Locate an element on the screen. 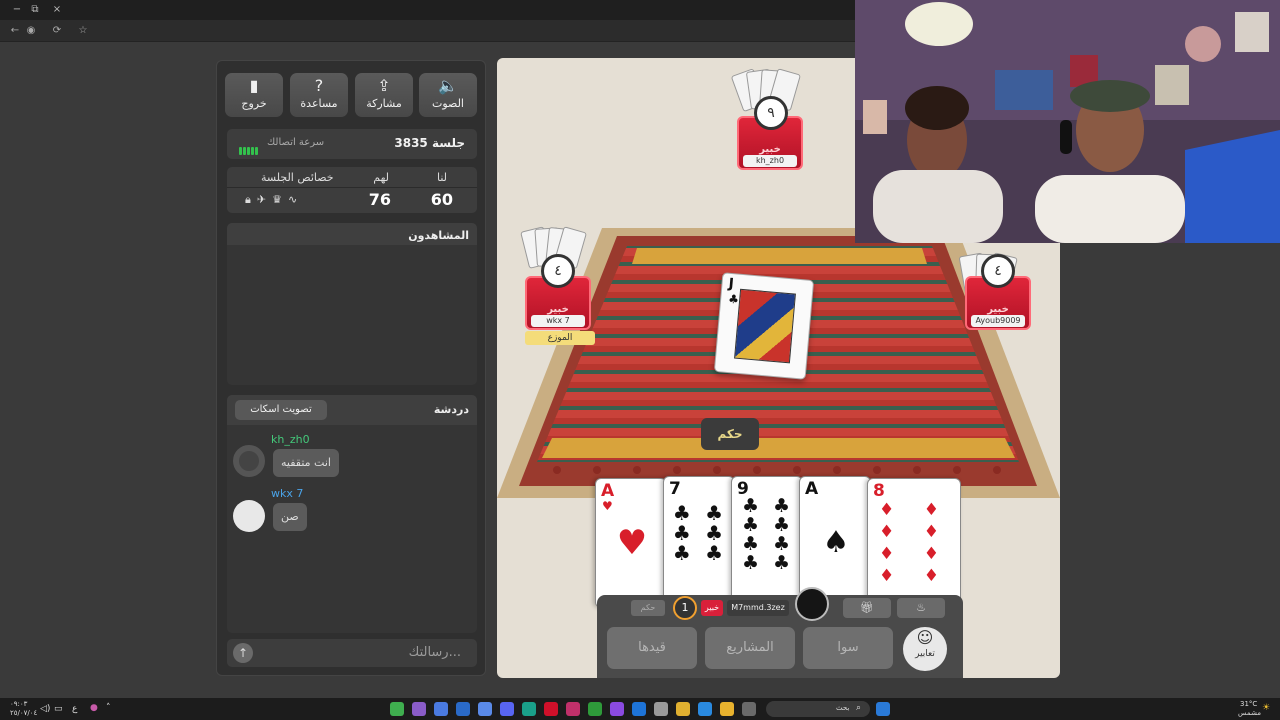  weather-desc: مشمس is located at coordinates (1249, 713).